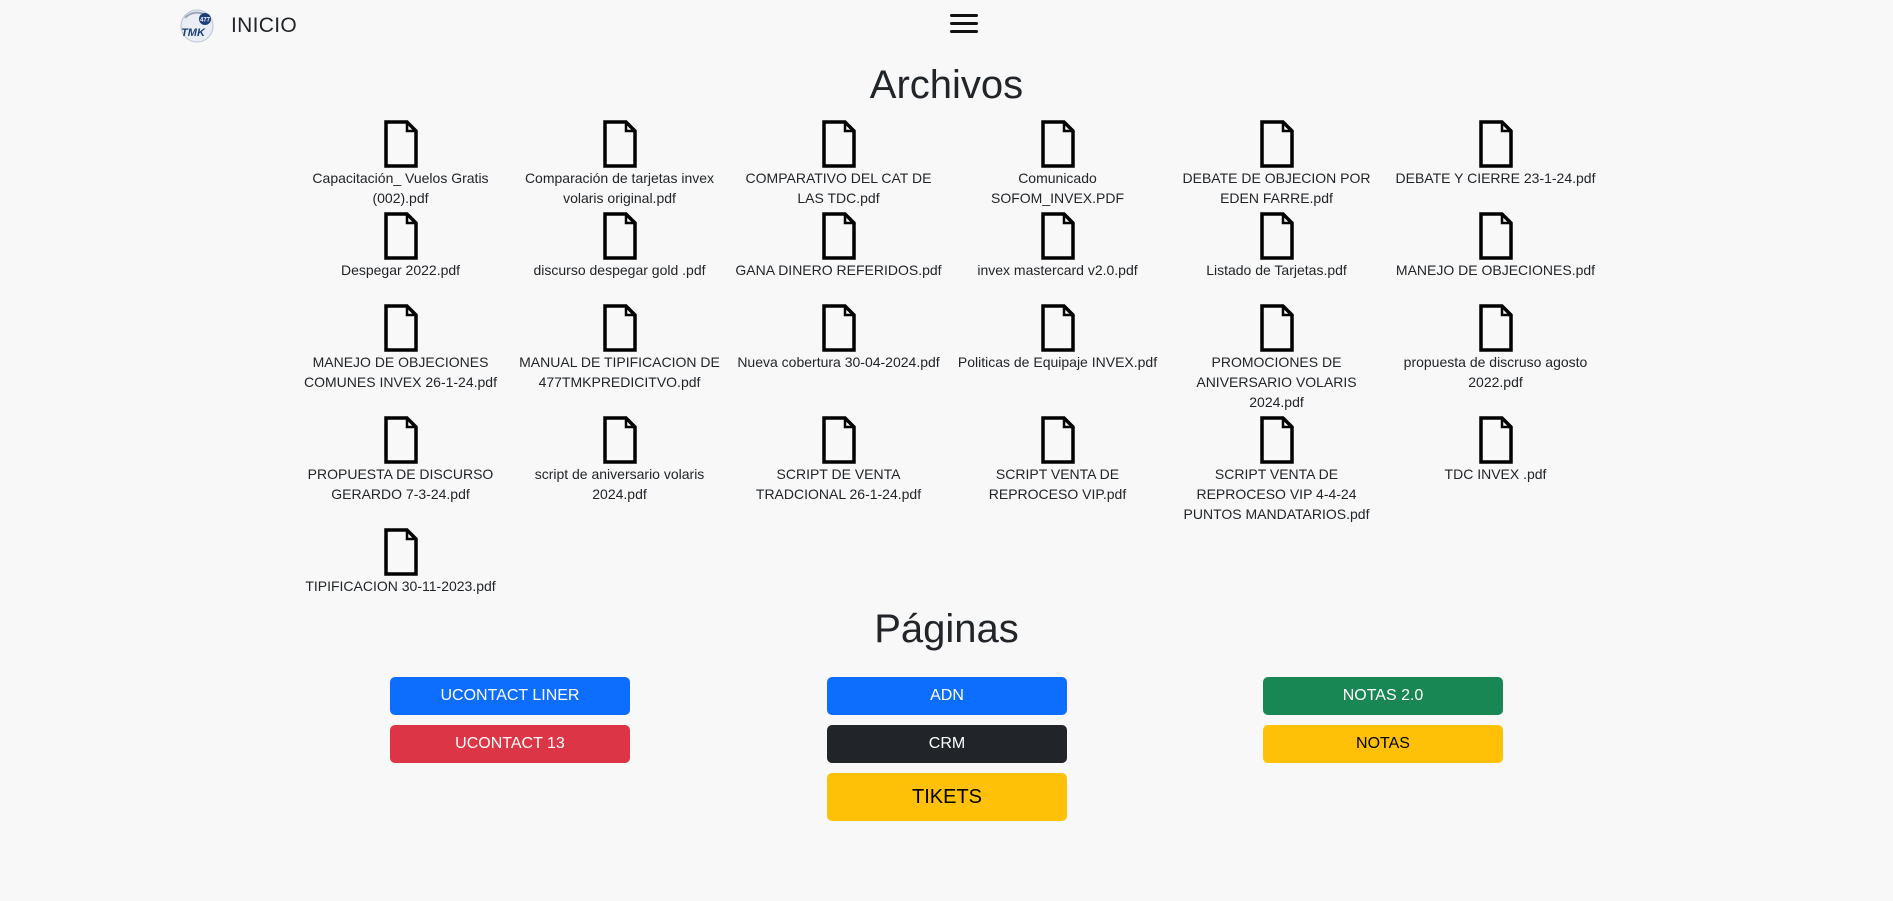 The height and width of the screenshot is (901, 1893). Describe the element at coordinates (838, 484) in the screenshot. I see `file-name: SCRIPT DE VENTA TRADCIONAL 26-1-24.pdf` at that location.